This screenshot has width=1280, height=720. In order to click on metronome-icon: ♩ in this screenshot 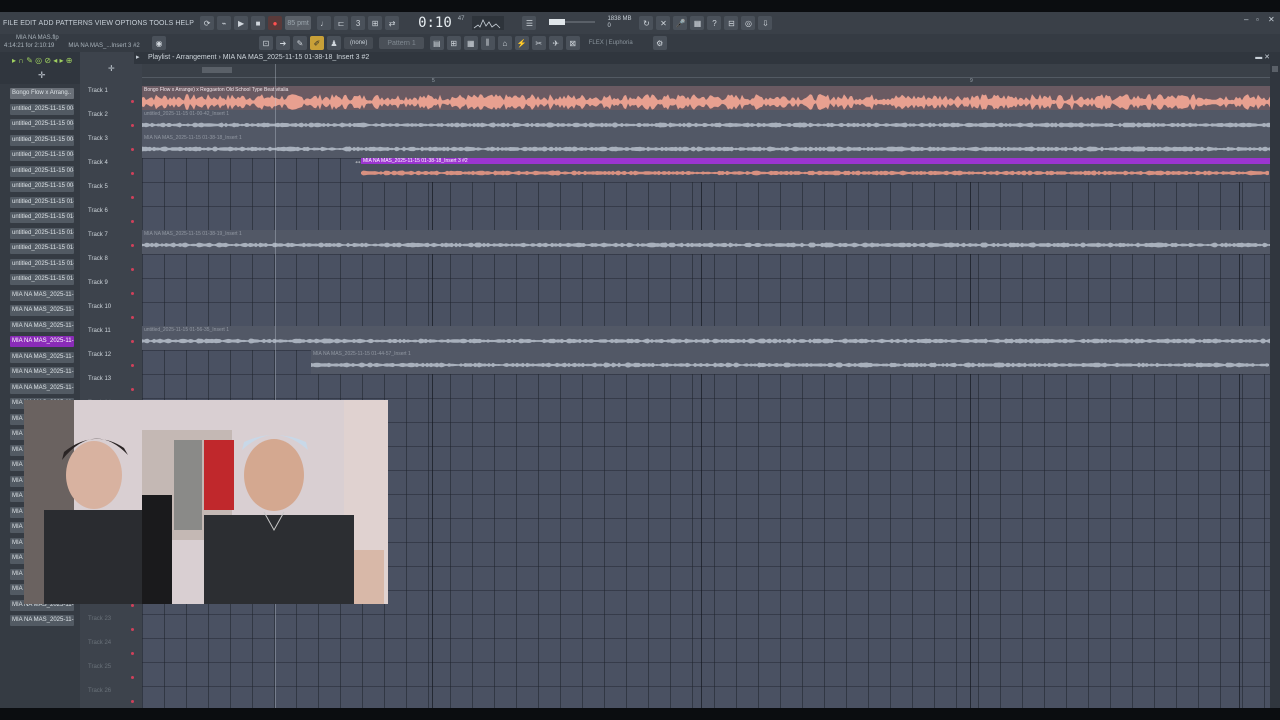, I will do `click(324, 23)`.